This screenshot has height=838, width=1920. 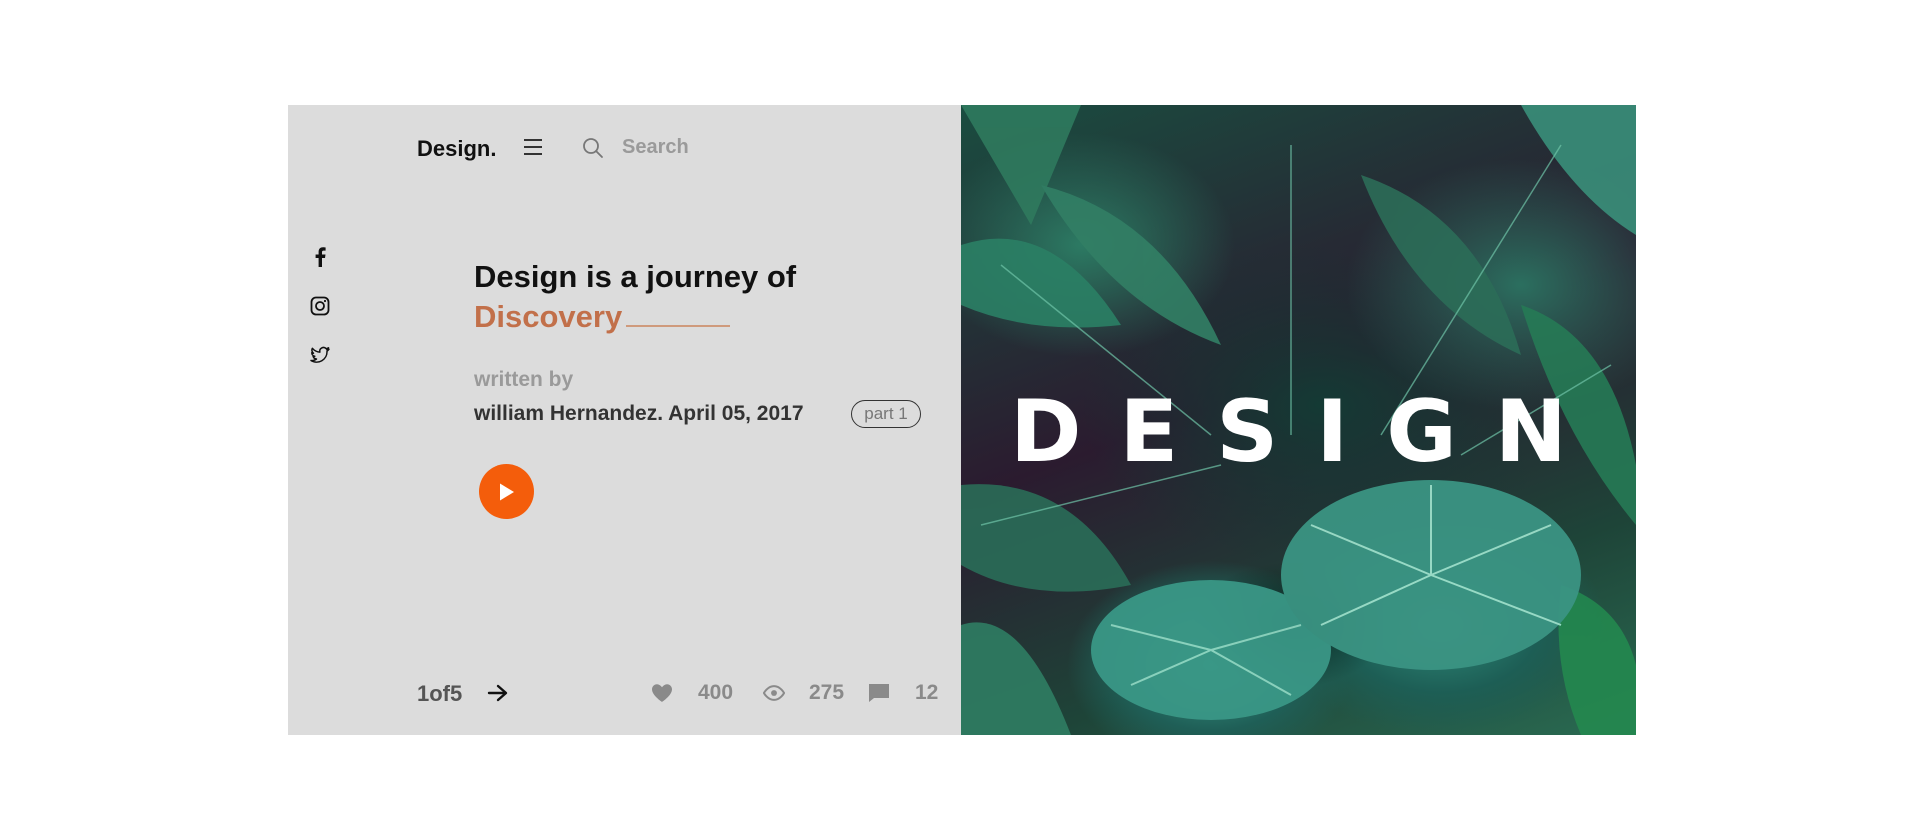 I want to click on headline-highlight: Discovery, so click(x=548, y=316).